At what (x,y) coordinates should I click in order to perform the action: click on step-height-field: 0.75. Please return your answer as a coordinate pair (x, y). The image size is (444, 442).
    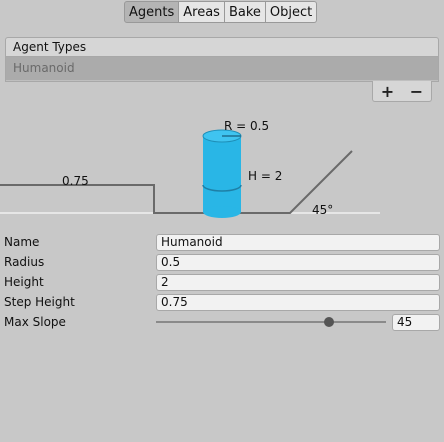
    Looking at the image, I should click on (298, 302).